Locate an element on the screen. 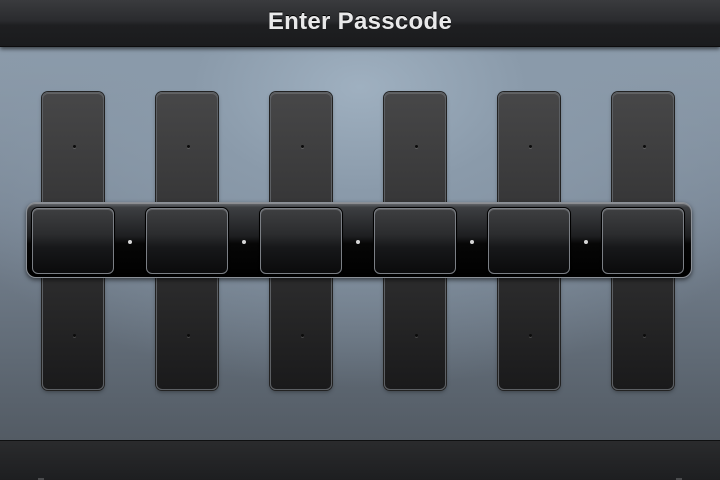  title-bar: Enter Passcode is located at coordinates (360, 23).